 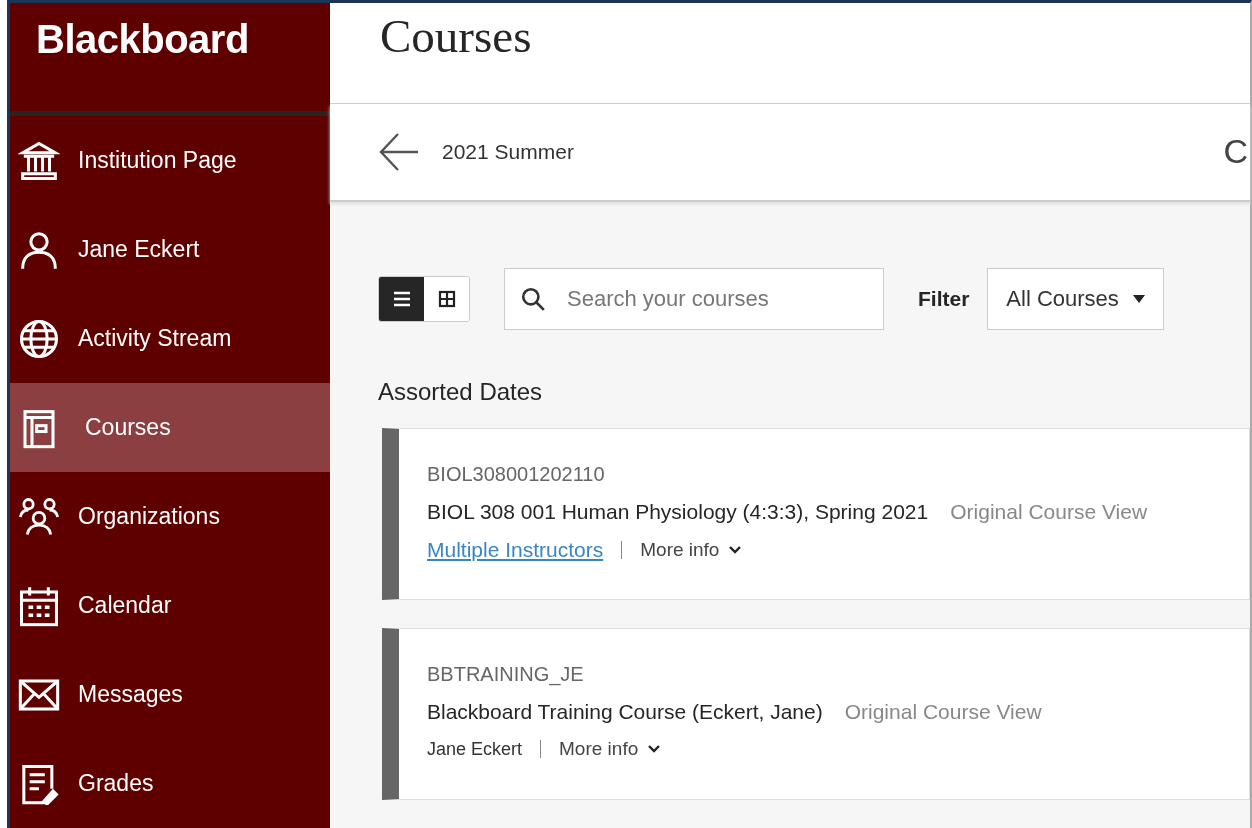 I want to click on nav-item: Institution Page, so click(x=170, y=160).